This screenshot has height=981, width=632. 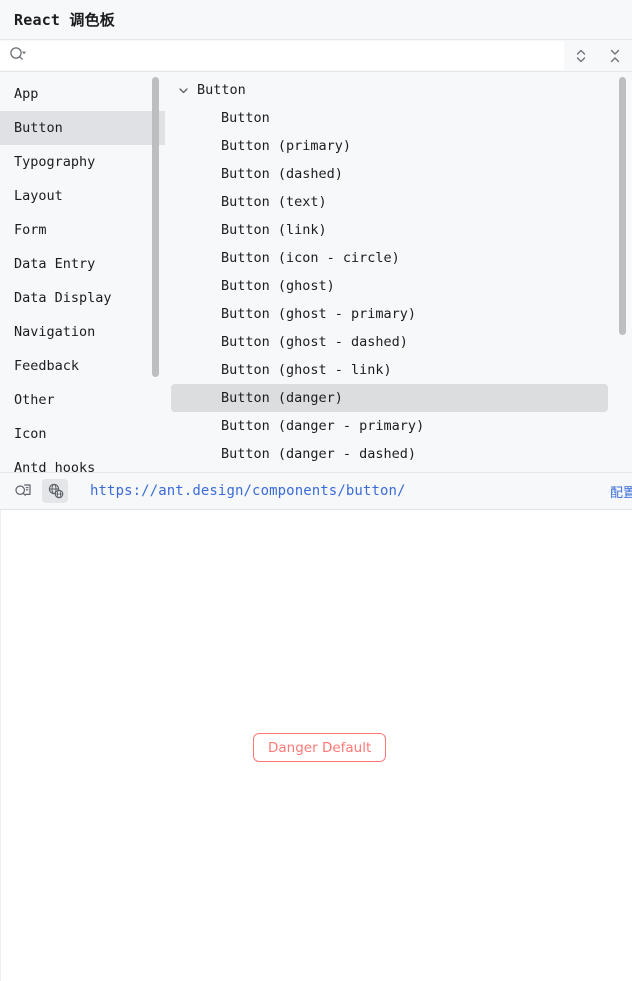 I want to click on list-item-label: Button (dashed), so click(x=282, y=174).